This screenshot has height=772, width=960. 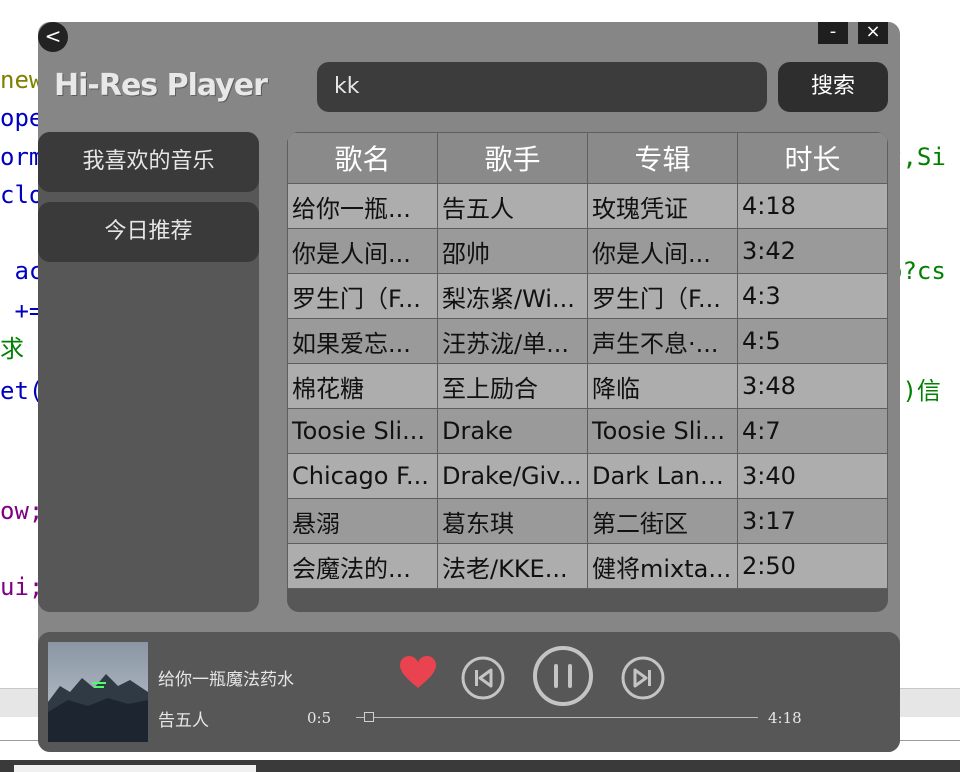 I want to click on code-line: ui;, so click(x=22, y=587).